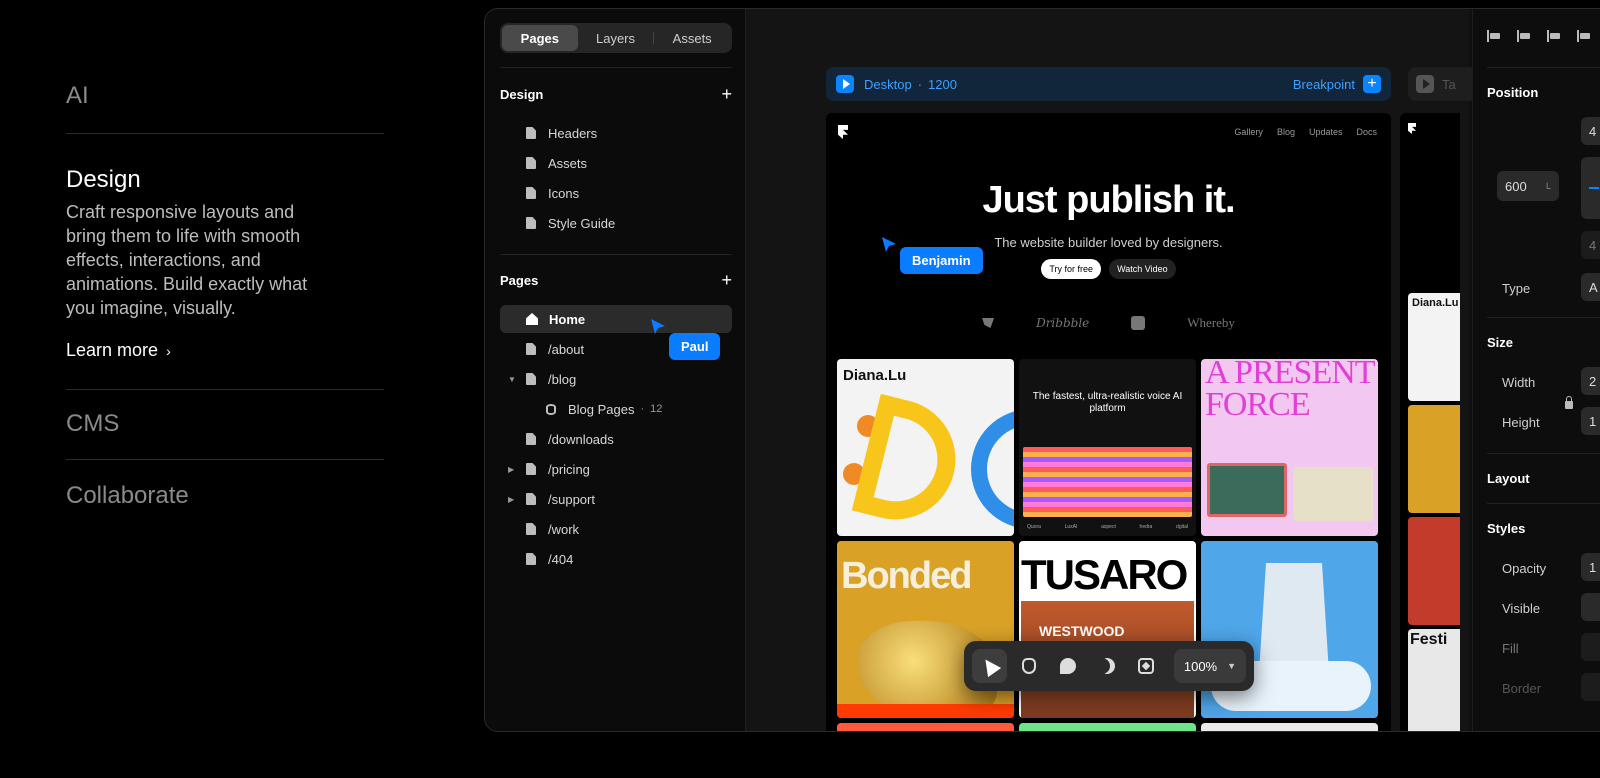 This screenshot has width=1600, height=778. I want to click on add-breakpoint: Breakpoint +, so click(1337, 84).